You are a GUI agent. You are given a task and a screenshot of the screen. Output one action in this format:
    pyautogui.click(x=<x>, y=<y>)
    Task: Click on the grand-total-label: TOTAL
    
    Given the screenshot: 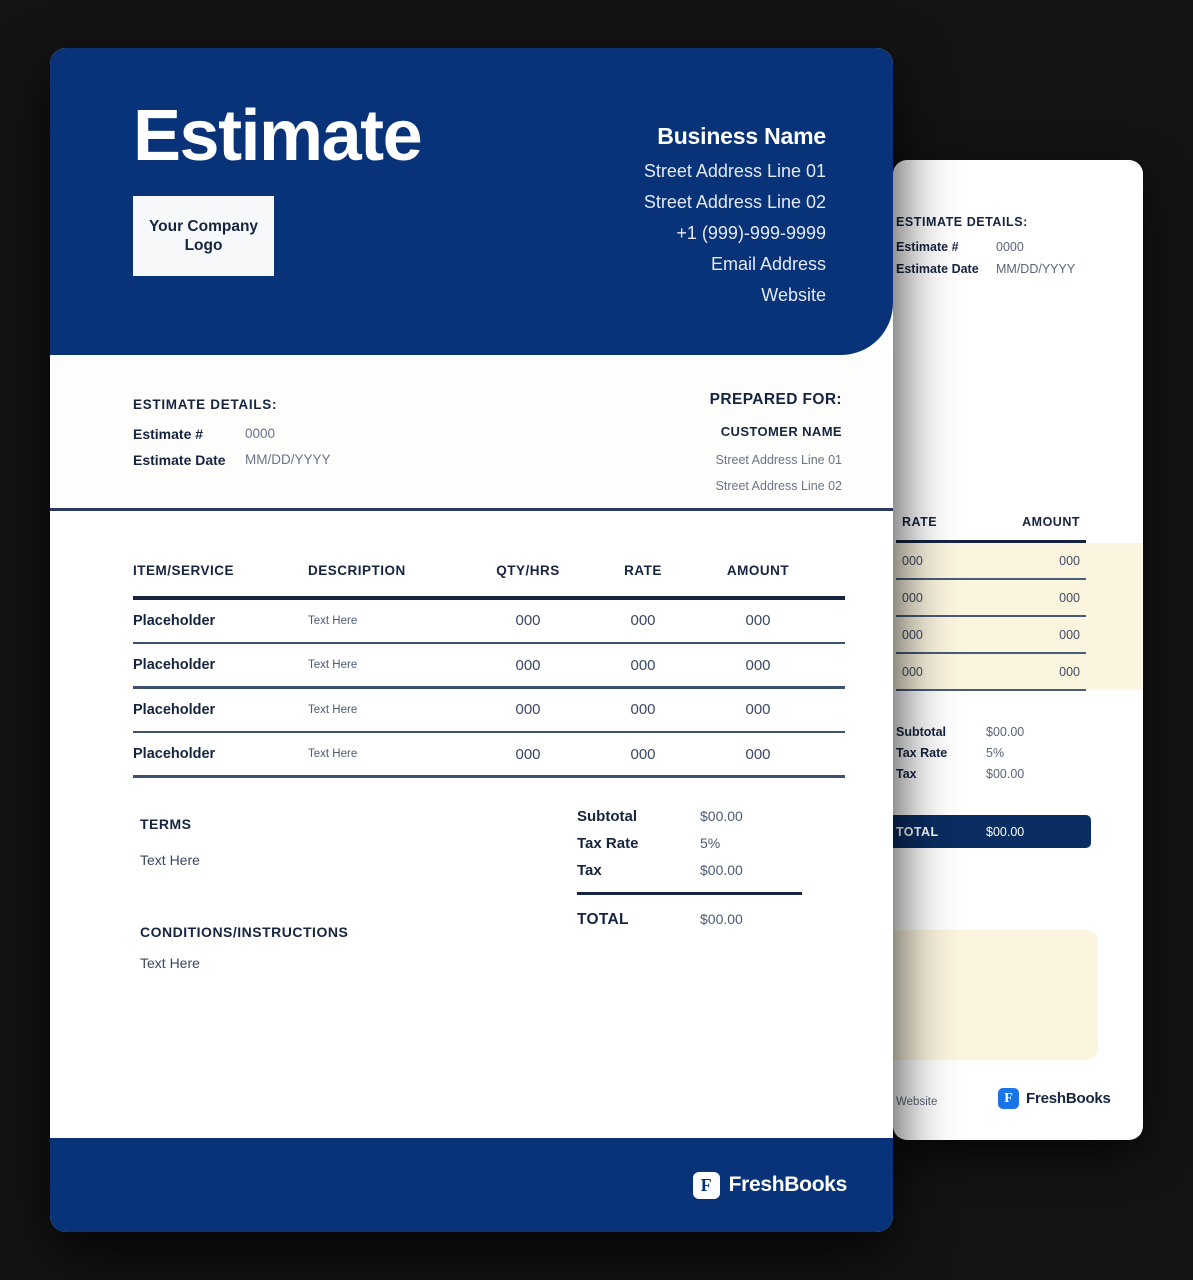 What is the action you would take?
    pyautogui.click(x=603, y=919)
    